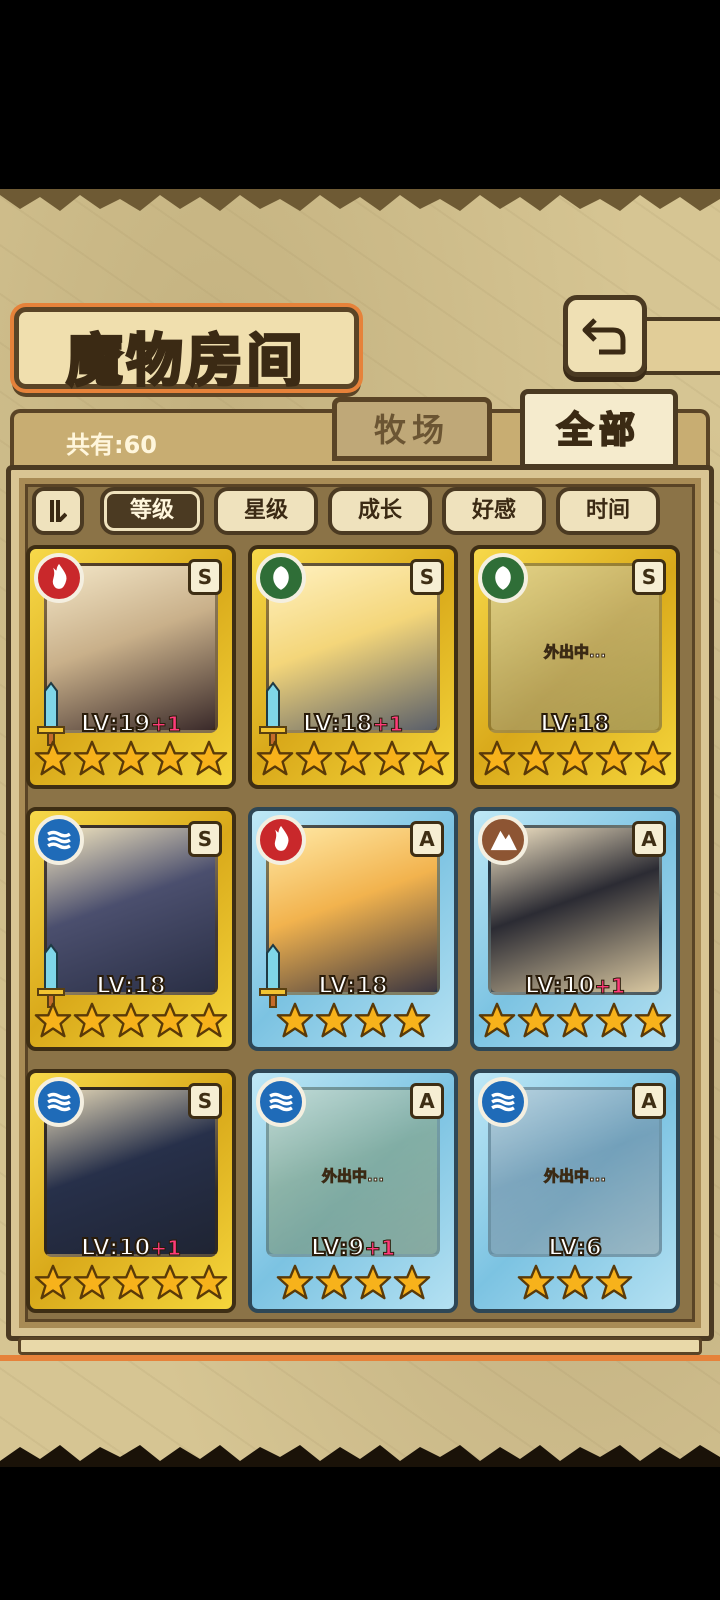  I want to click on monster-card: A LV:10+1, so click(575, 929).